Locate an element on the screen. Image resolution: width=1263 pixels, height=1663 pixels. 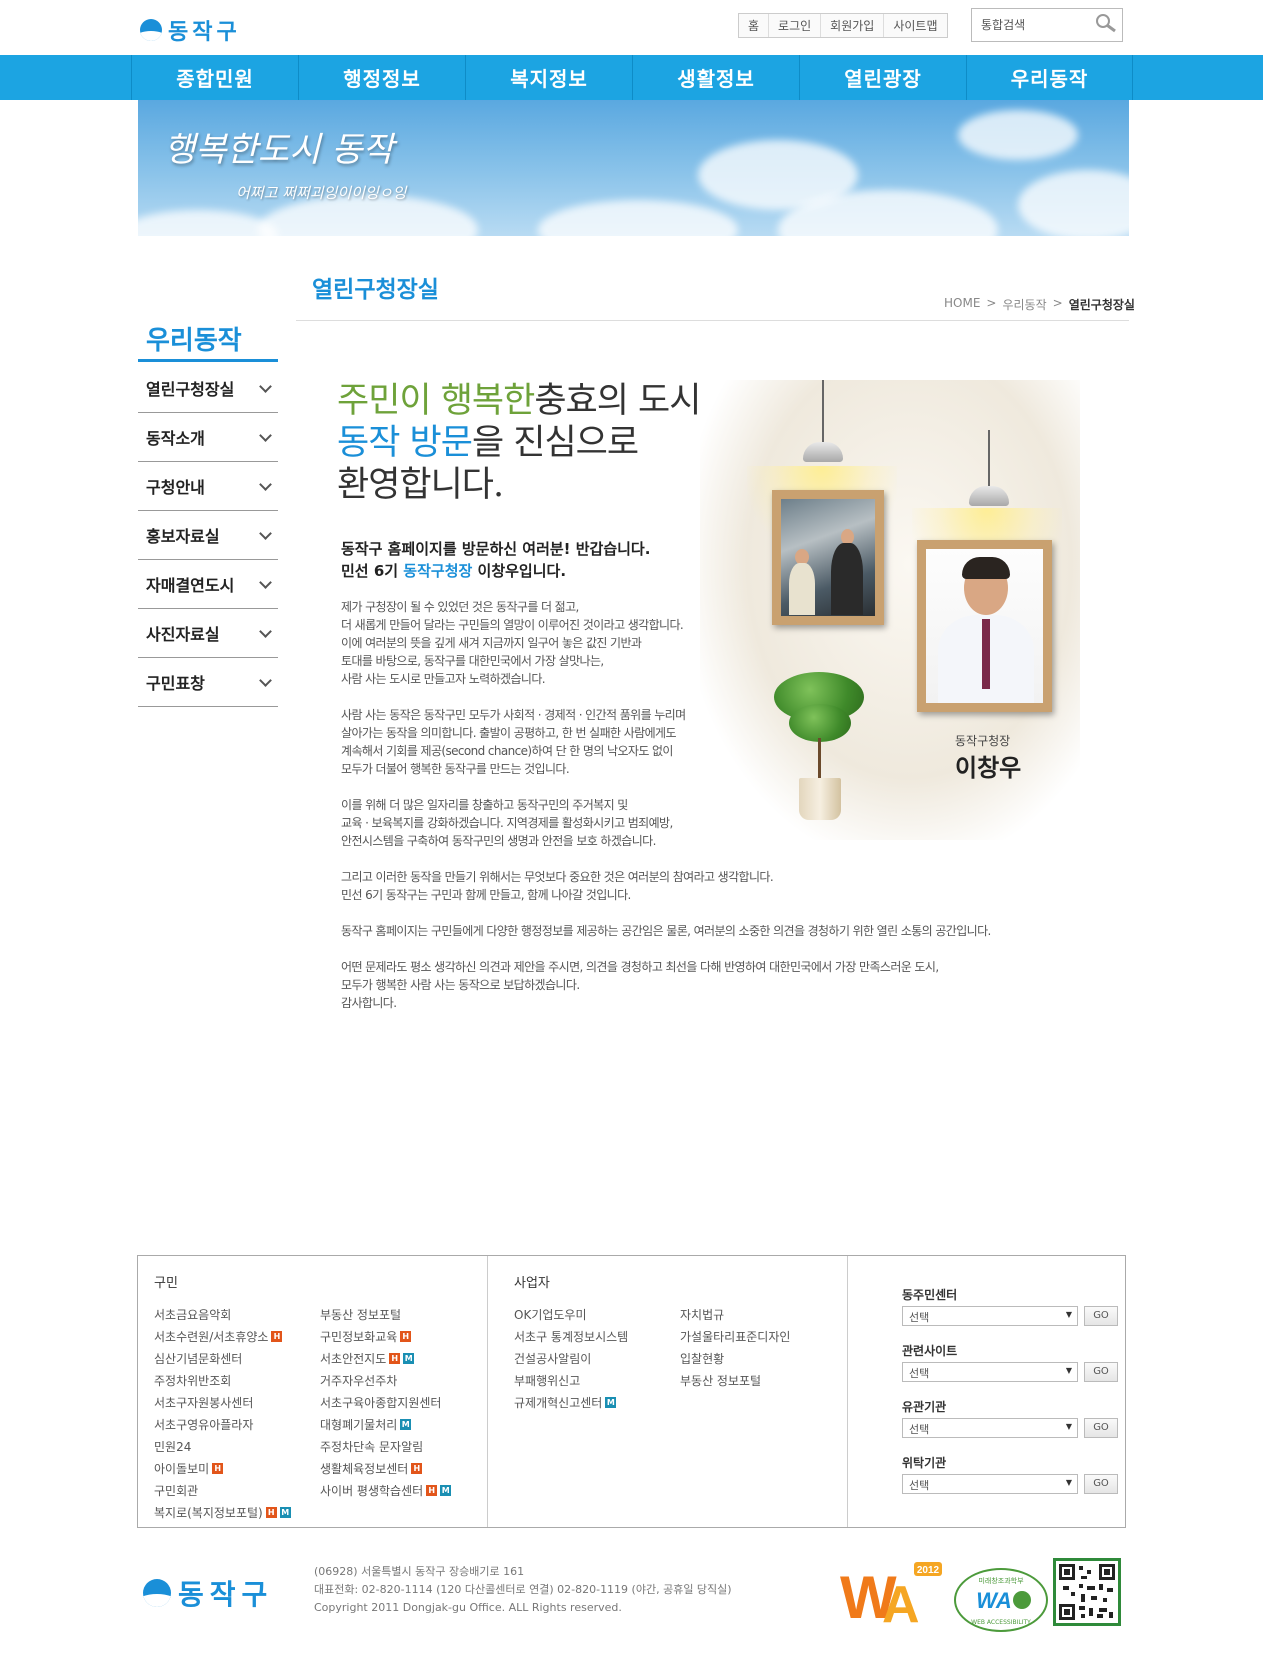
sidebar-item-label: 홍보자료실 is located at coordinates (183, 536).